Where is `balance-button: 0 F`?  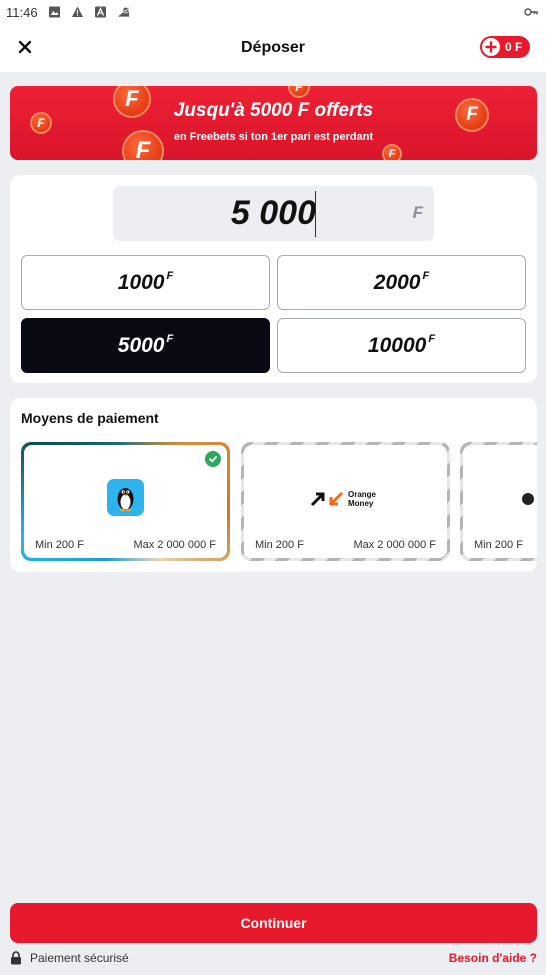
balance-button: 0 F is located at coordinates (505, 47).